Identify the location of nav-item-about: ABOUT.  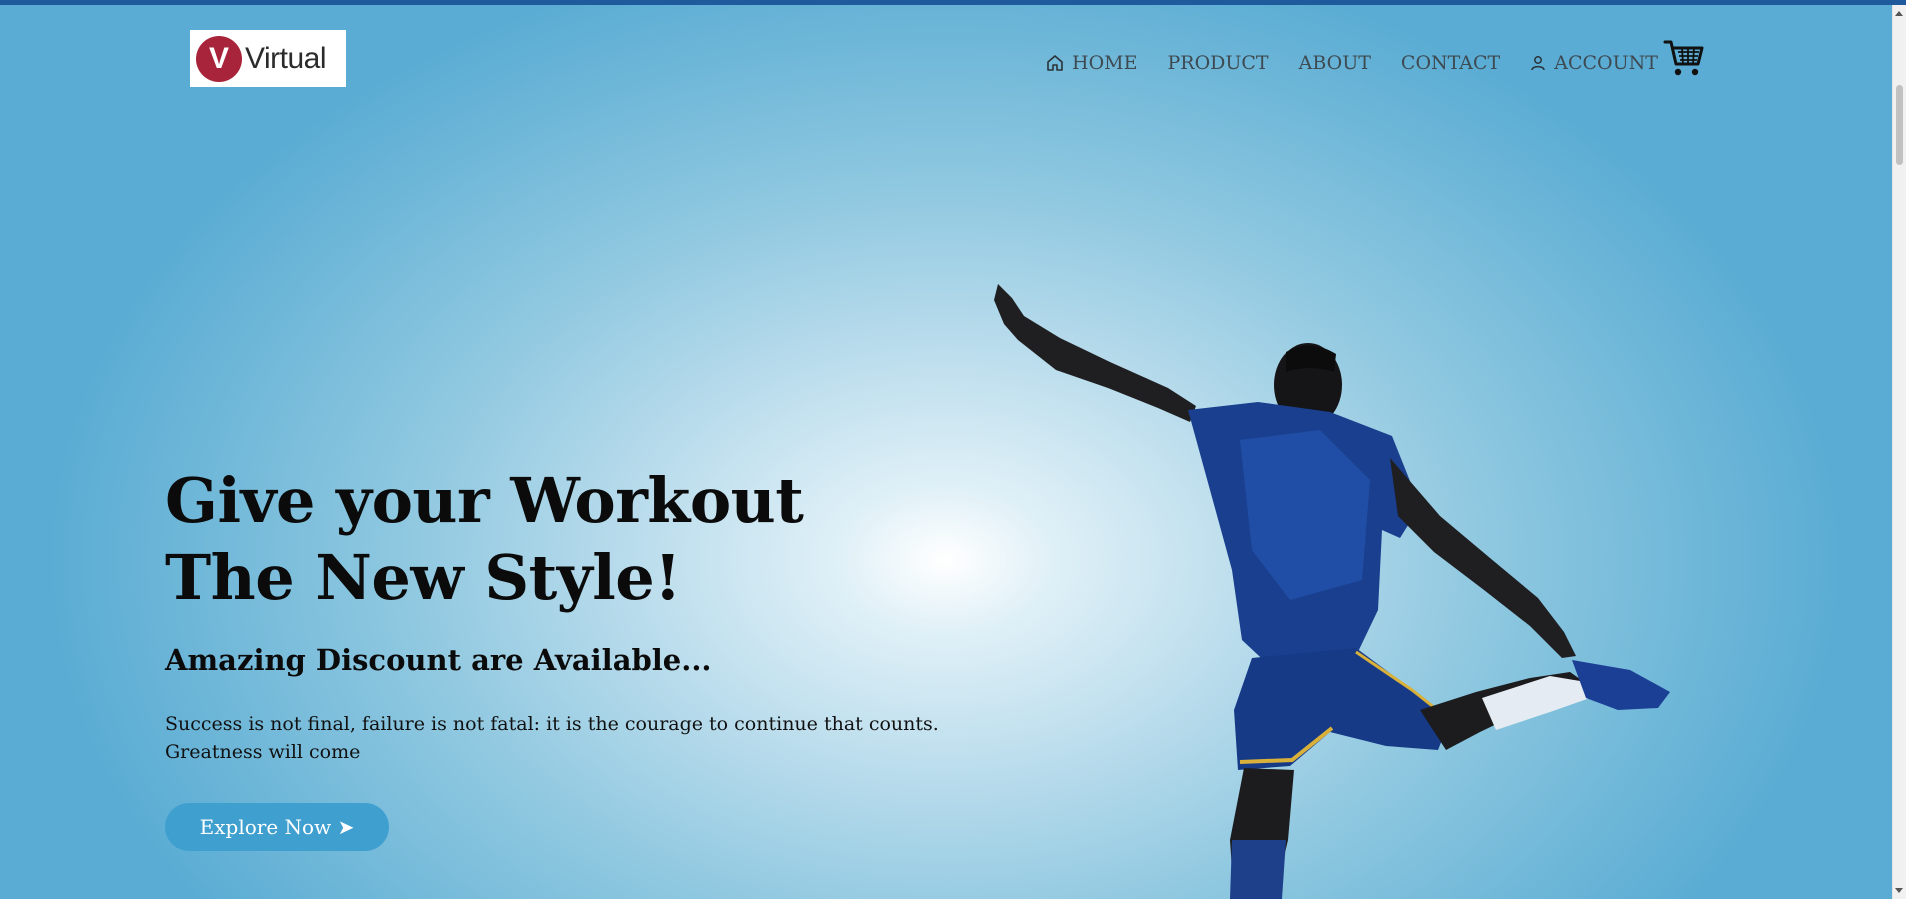
(1335, 63).